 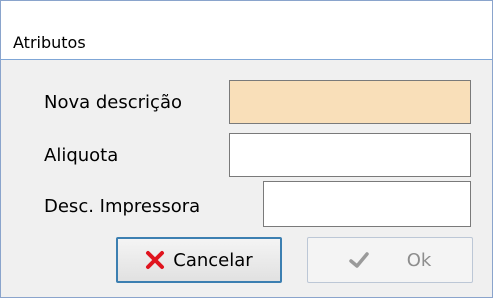 I want to click on aliquota-field, so click(x=350, y=155).